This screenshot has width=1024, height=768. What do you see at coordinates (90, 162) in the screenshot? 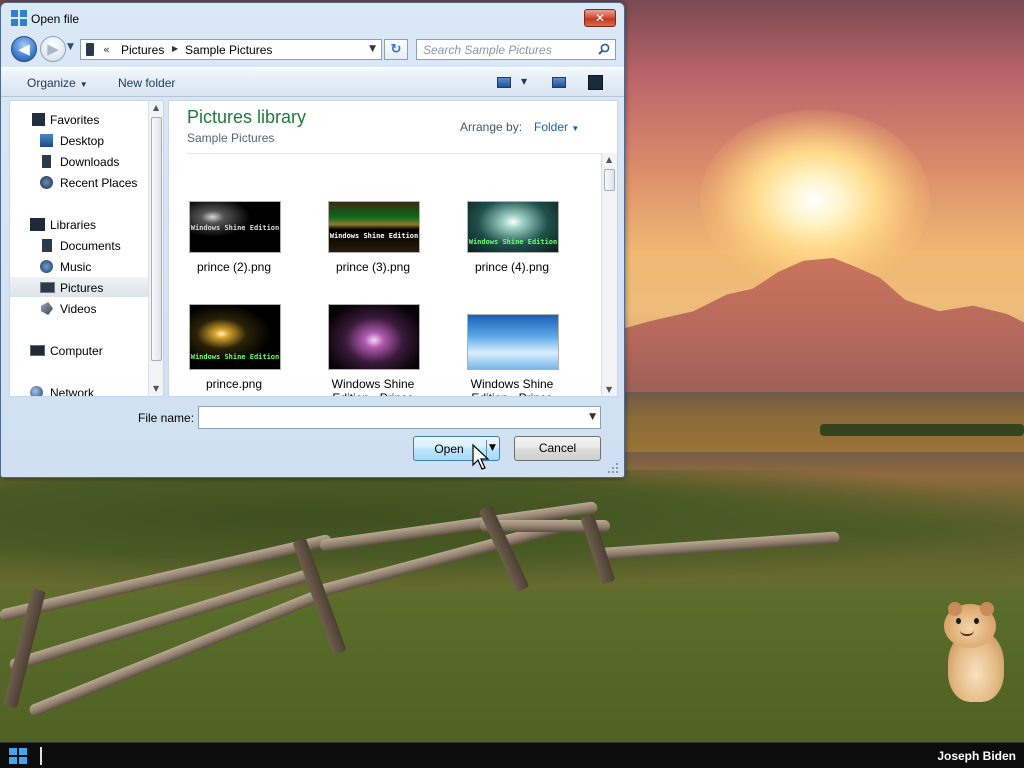
I see `nav-label: Downloads` at bounding box center [90, 162].